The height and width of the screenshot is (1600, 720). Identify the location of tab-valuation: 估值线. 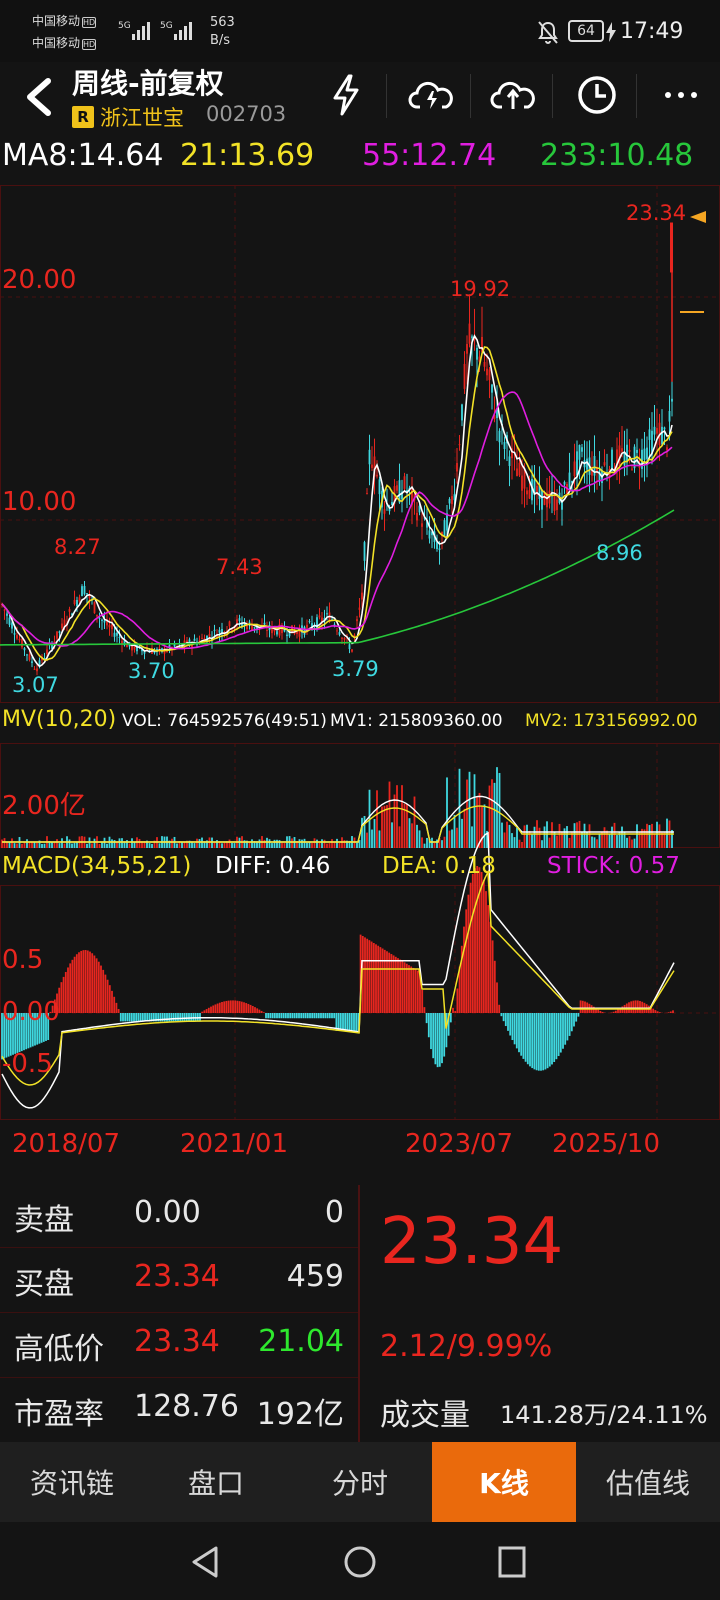
(648, 1482).